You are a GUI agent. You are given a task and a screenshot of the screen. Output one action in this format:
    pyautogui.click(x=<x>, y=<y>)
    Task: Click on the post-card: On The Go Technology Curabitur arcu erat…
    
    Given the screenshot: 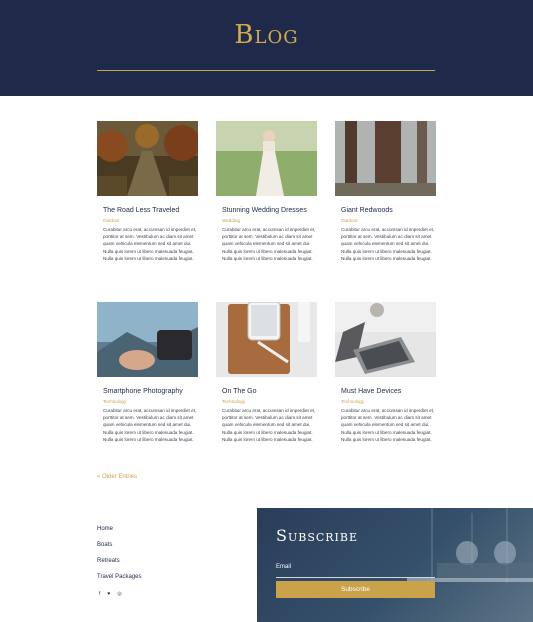 What is the action you would take?
    pyautogui.click(x=266, y=372)
    